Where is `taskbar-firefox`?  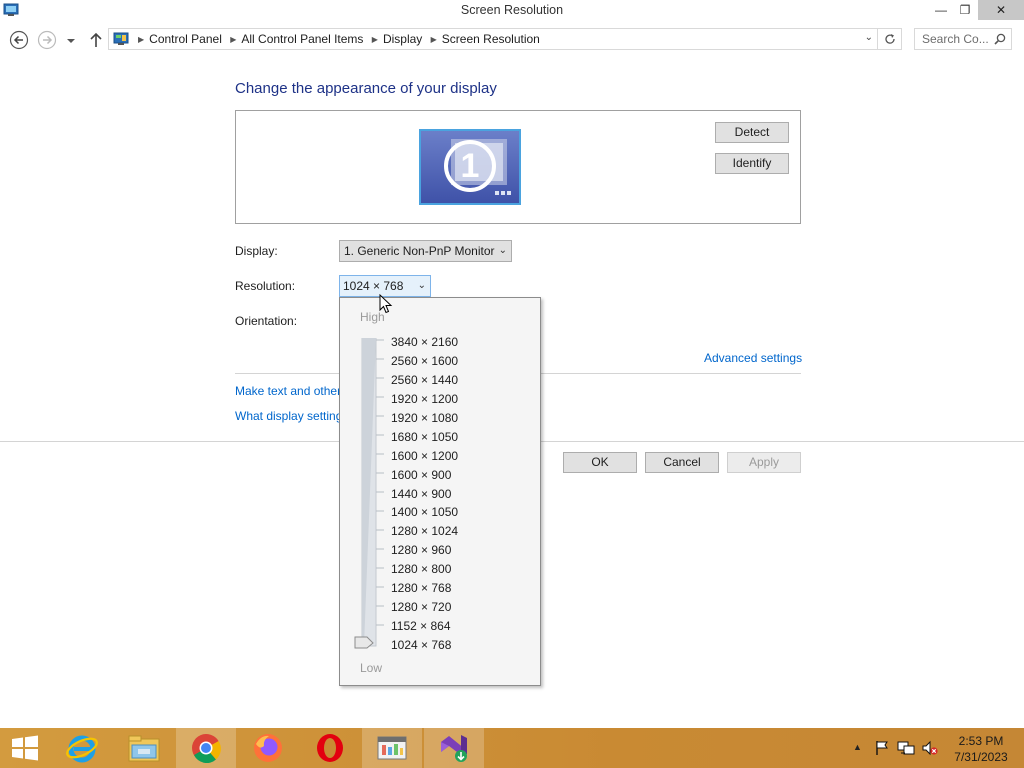
taskbar-firefox is located at coordinates (268, 748).